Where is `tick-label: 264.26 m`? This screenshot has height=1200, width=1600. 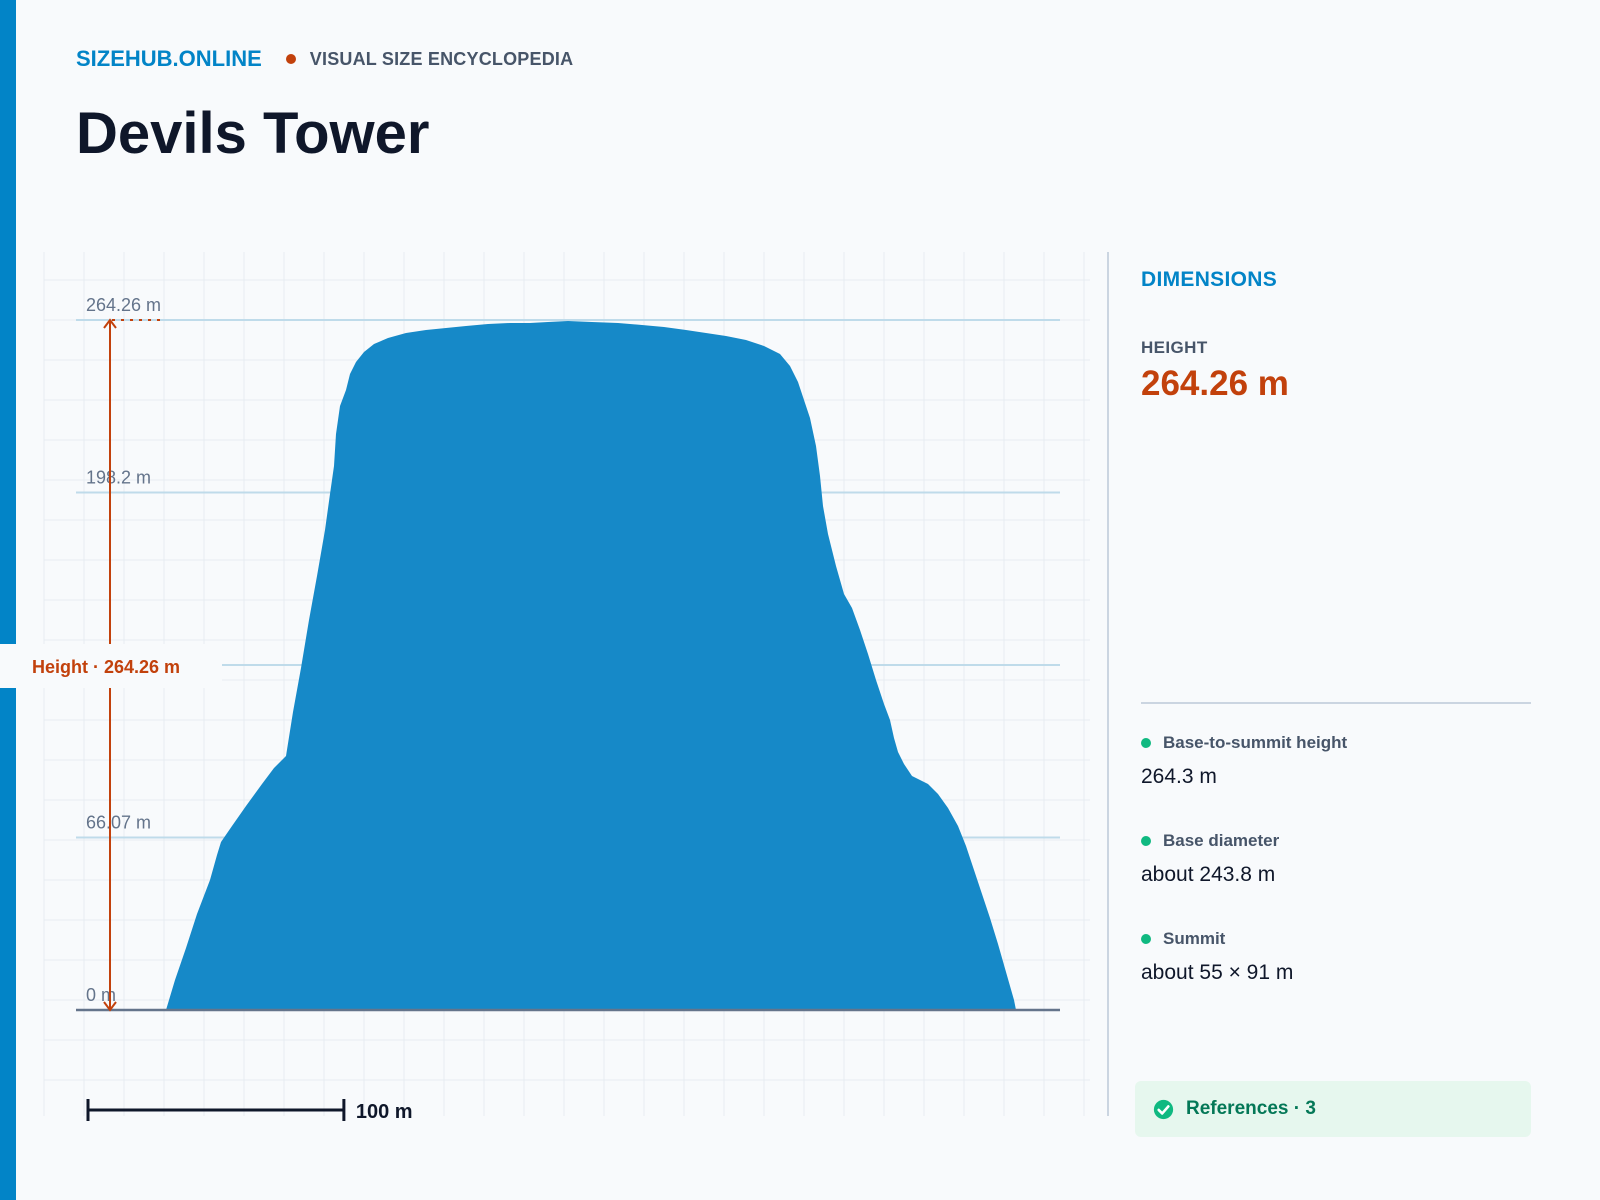 tick-label: 264.26 m is located at coordinates (123, 305).